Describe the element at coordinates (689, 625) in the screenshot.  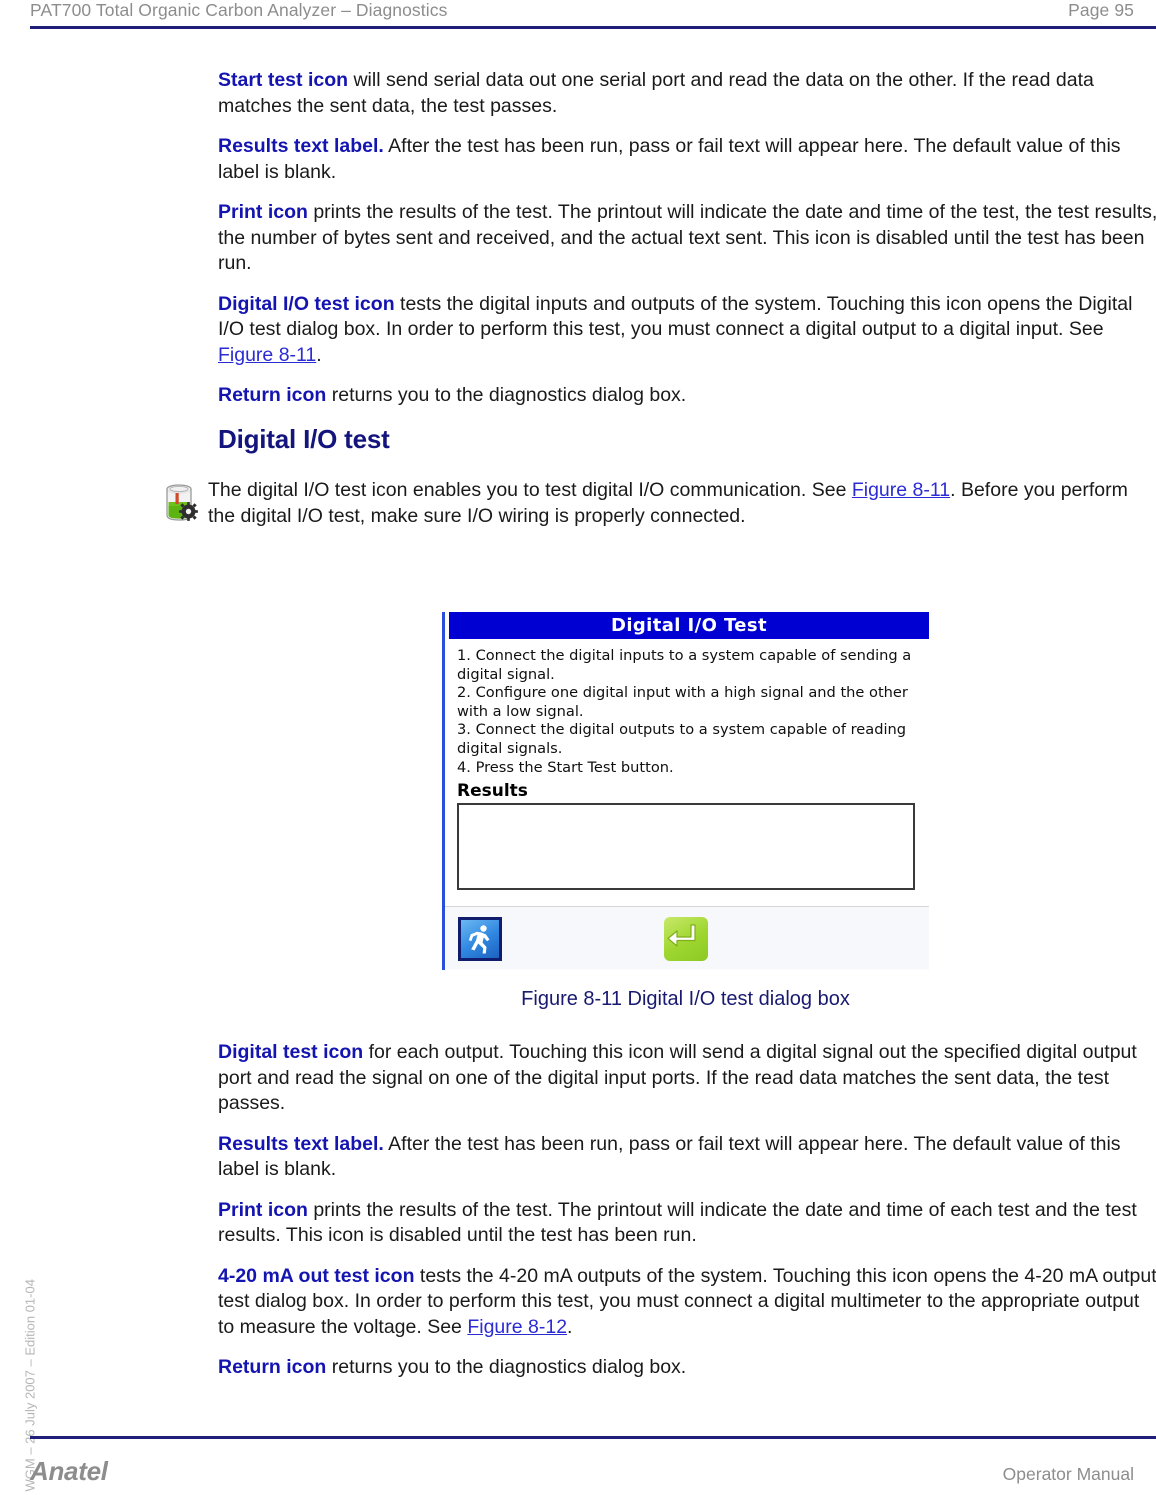
I see `dialog-titlebar: Digital I/O Test` at that location.